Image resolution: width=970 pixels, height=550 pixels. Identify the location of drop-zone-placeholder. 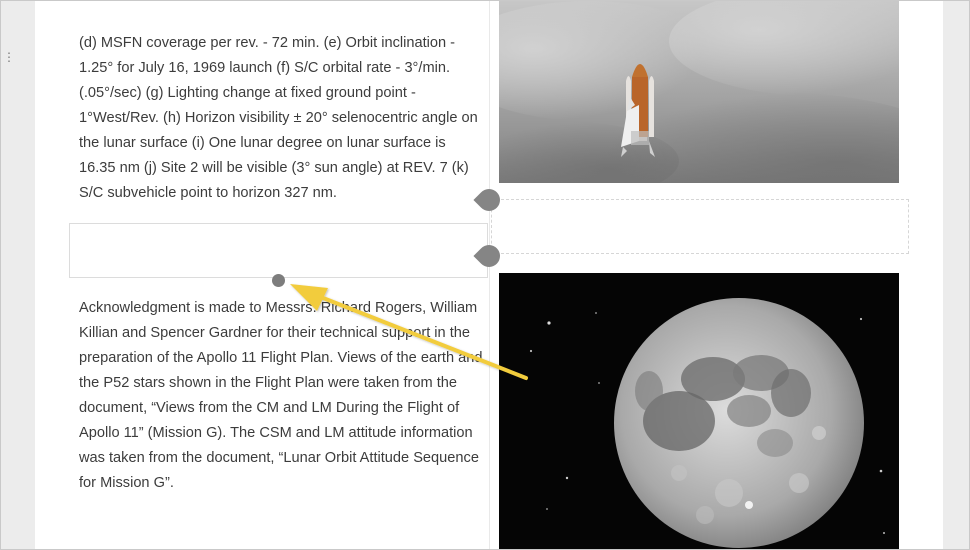
(700, 226).